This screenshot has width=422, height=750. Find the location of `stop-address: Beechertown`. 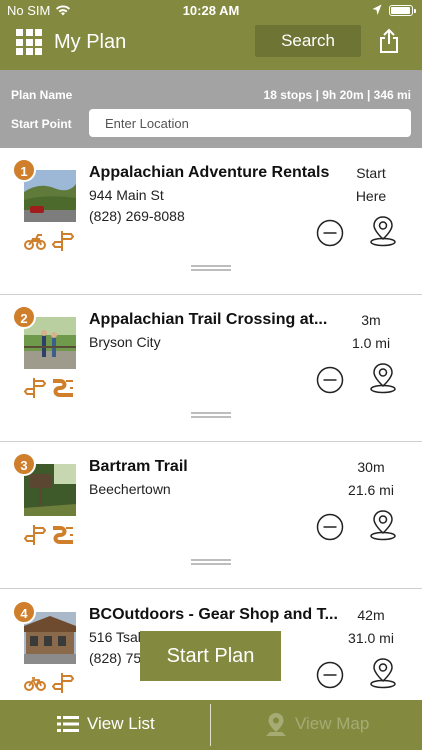

stop-address: Beechertown is located at coordinates (130, 489).